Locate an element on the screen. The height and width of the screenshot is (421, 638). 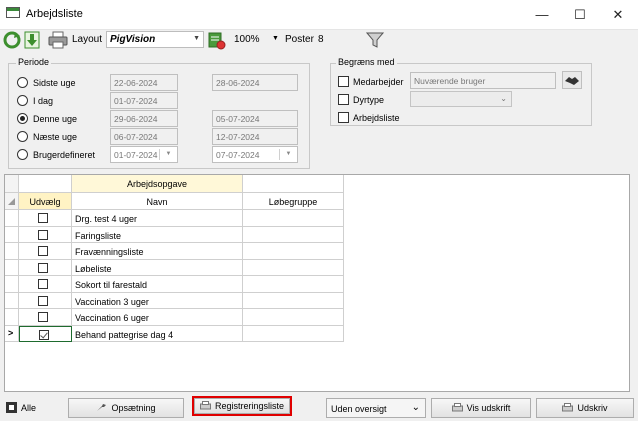
zoom-select: 100% ▼ is located at coordinates (256, 39).